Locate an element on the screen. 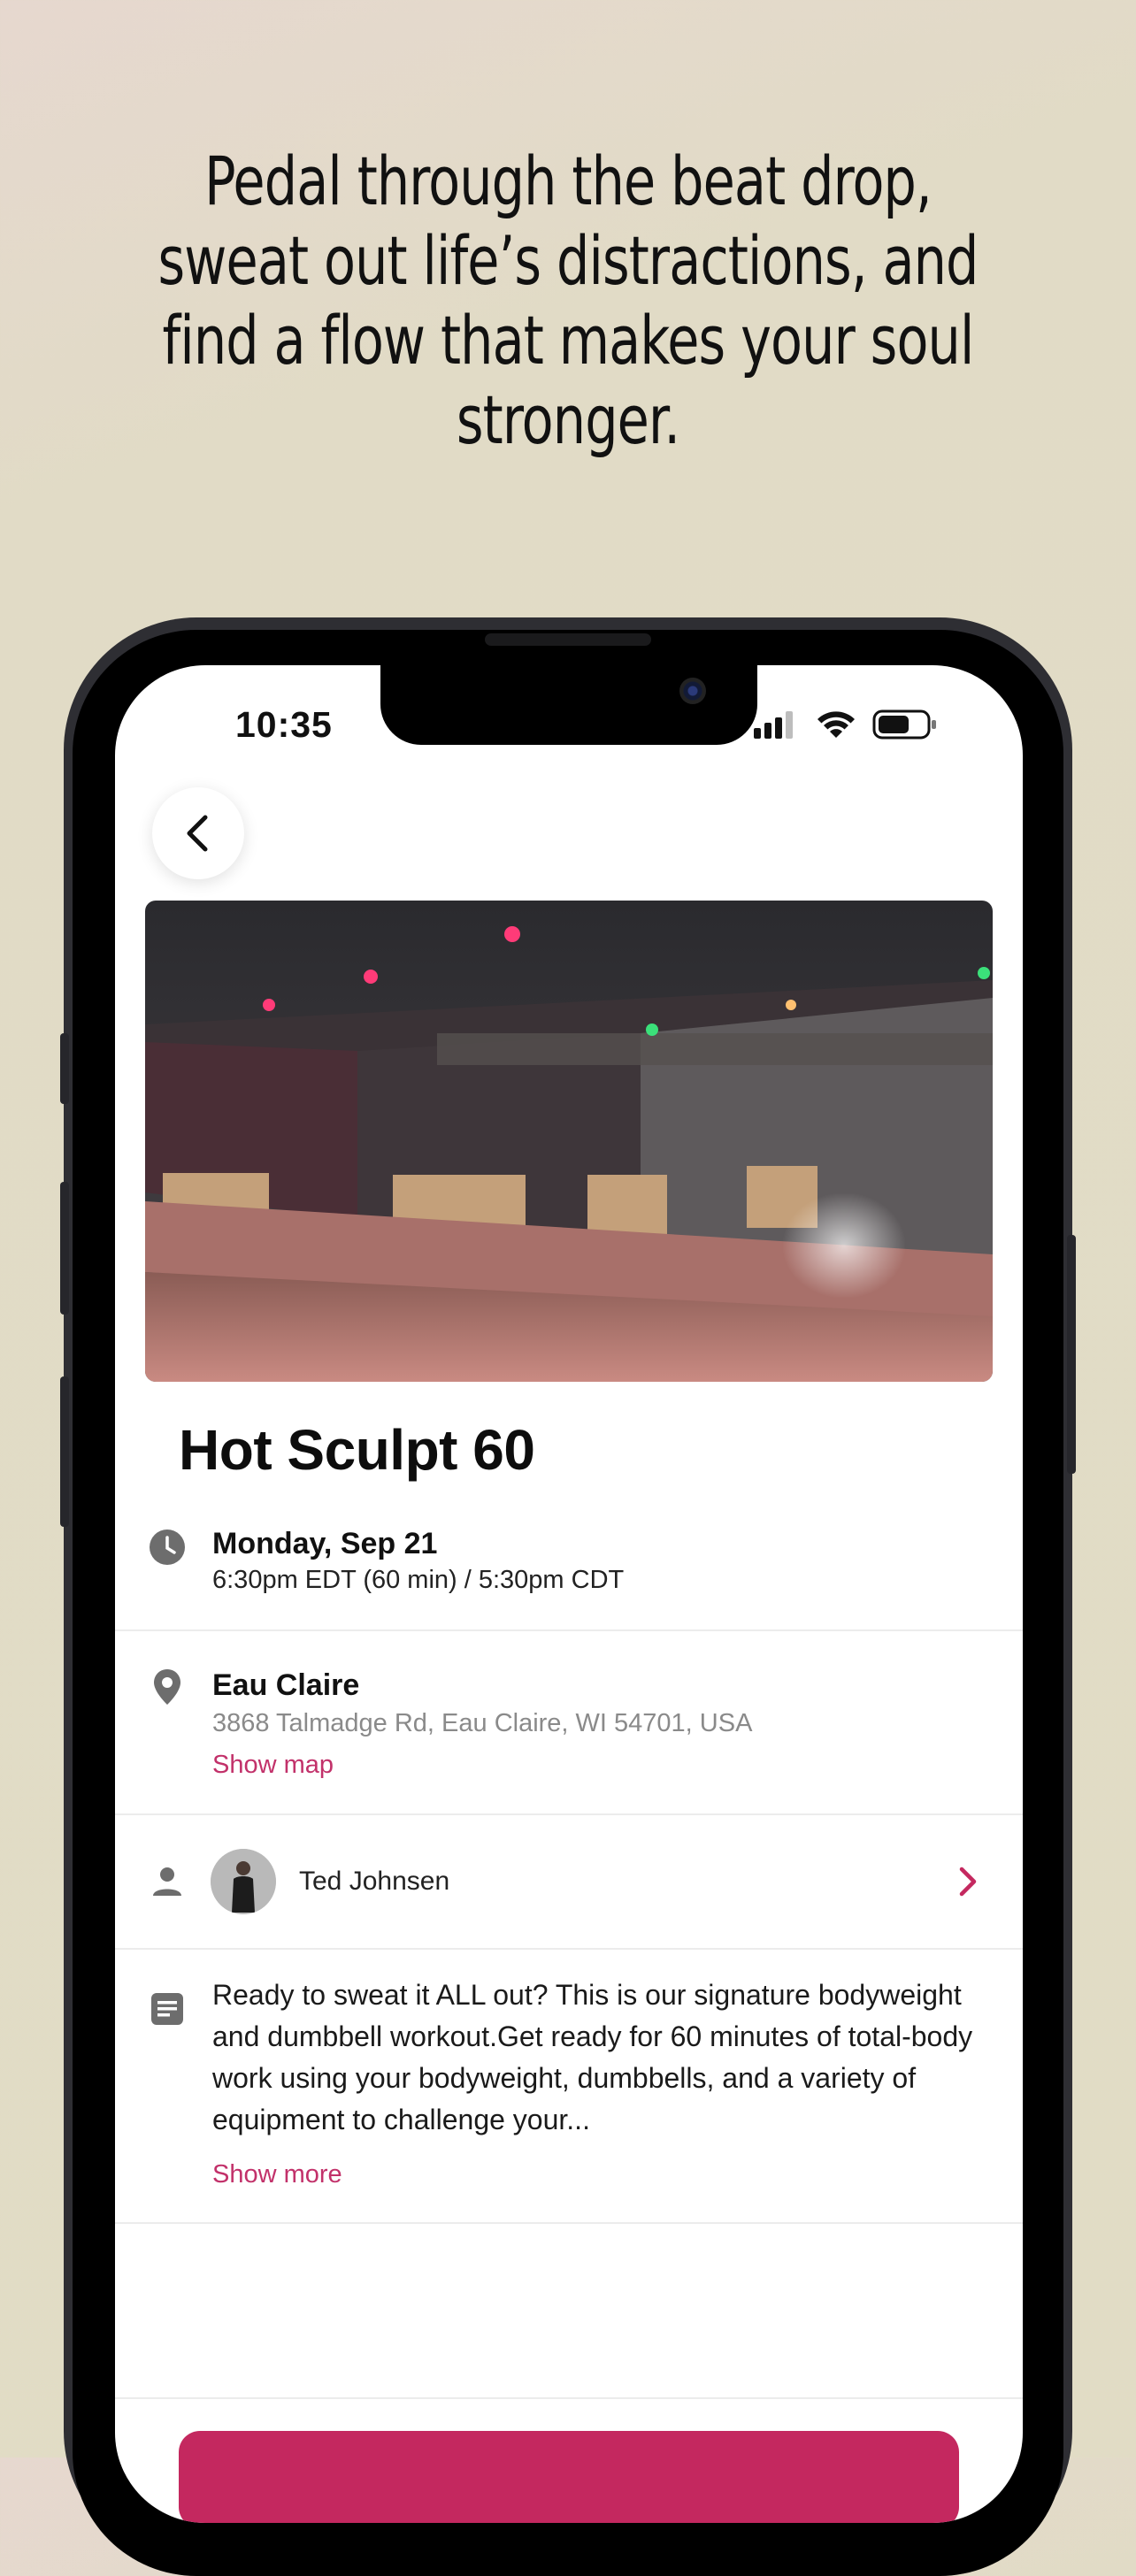 This screenshot has width=1136, height=2576. back-button is located at coordinates (198, 833).